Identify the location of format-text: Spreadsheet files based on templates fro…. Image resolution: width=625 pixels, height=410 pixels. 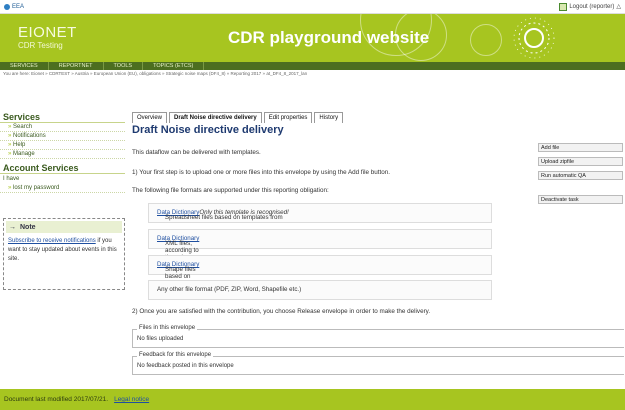
(224, 217).